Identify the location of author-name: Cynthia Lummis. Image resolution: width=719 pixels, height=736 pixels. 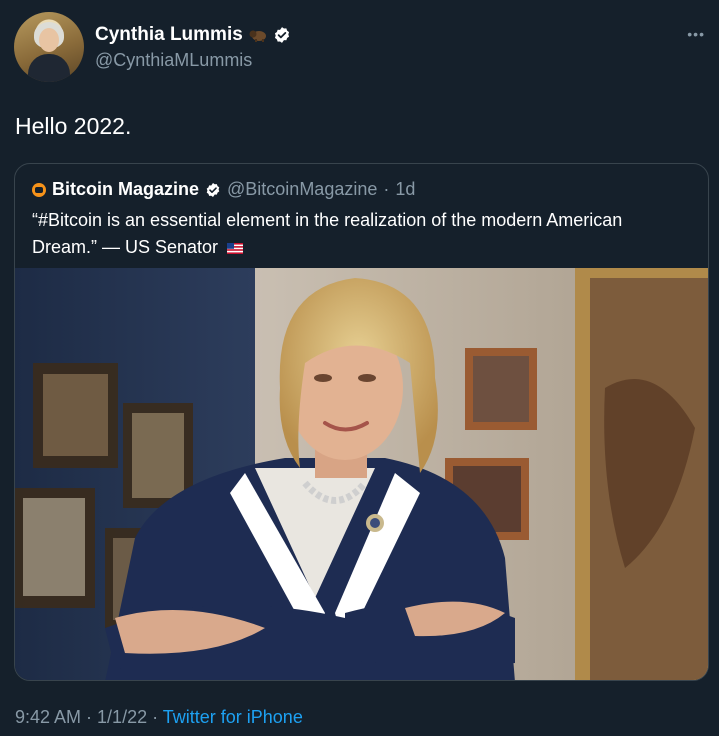
(169, 35).